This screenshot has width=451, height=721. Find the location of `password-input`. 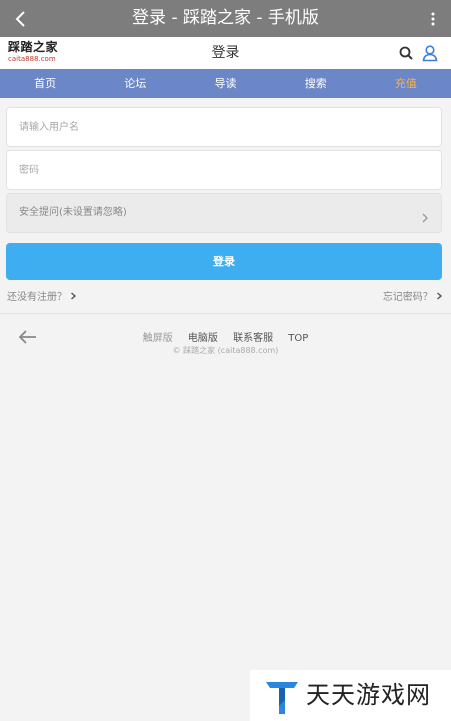

password-input is located at coordinates (224, 170).